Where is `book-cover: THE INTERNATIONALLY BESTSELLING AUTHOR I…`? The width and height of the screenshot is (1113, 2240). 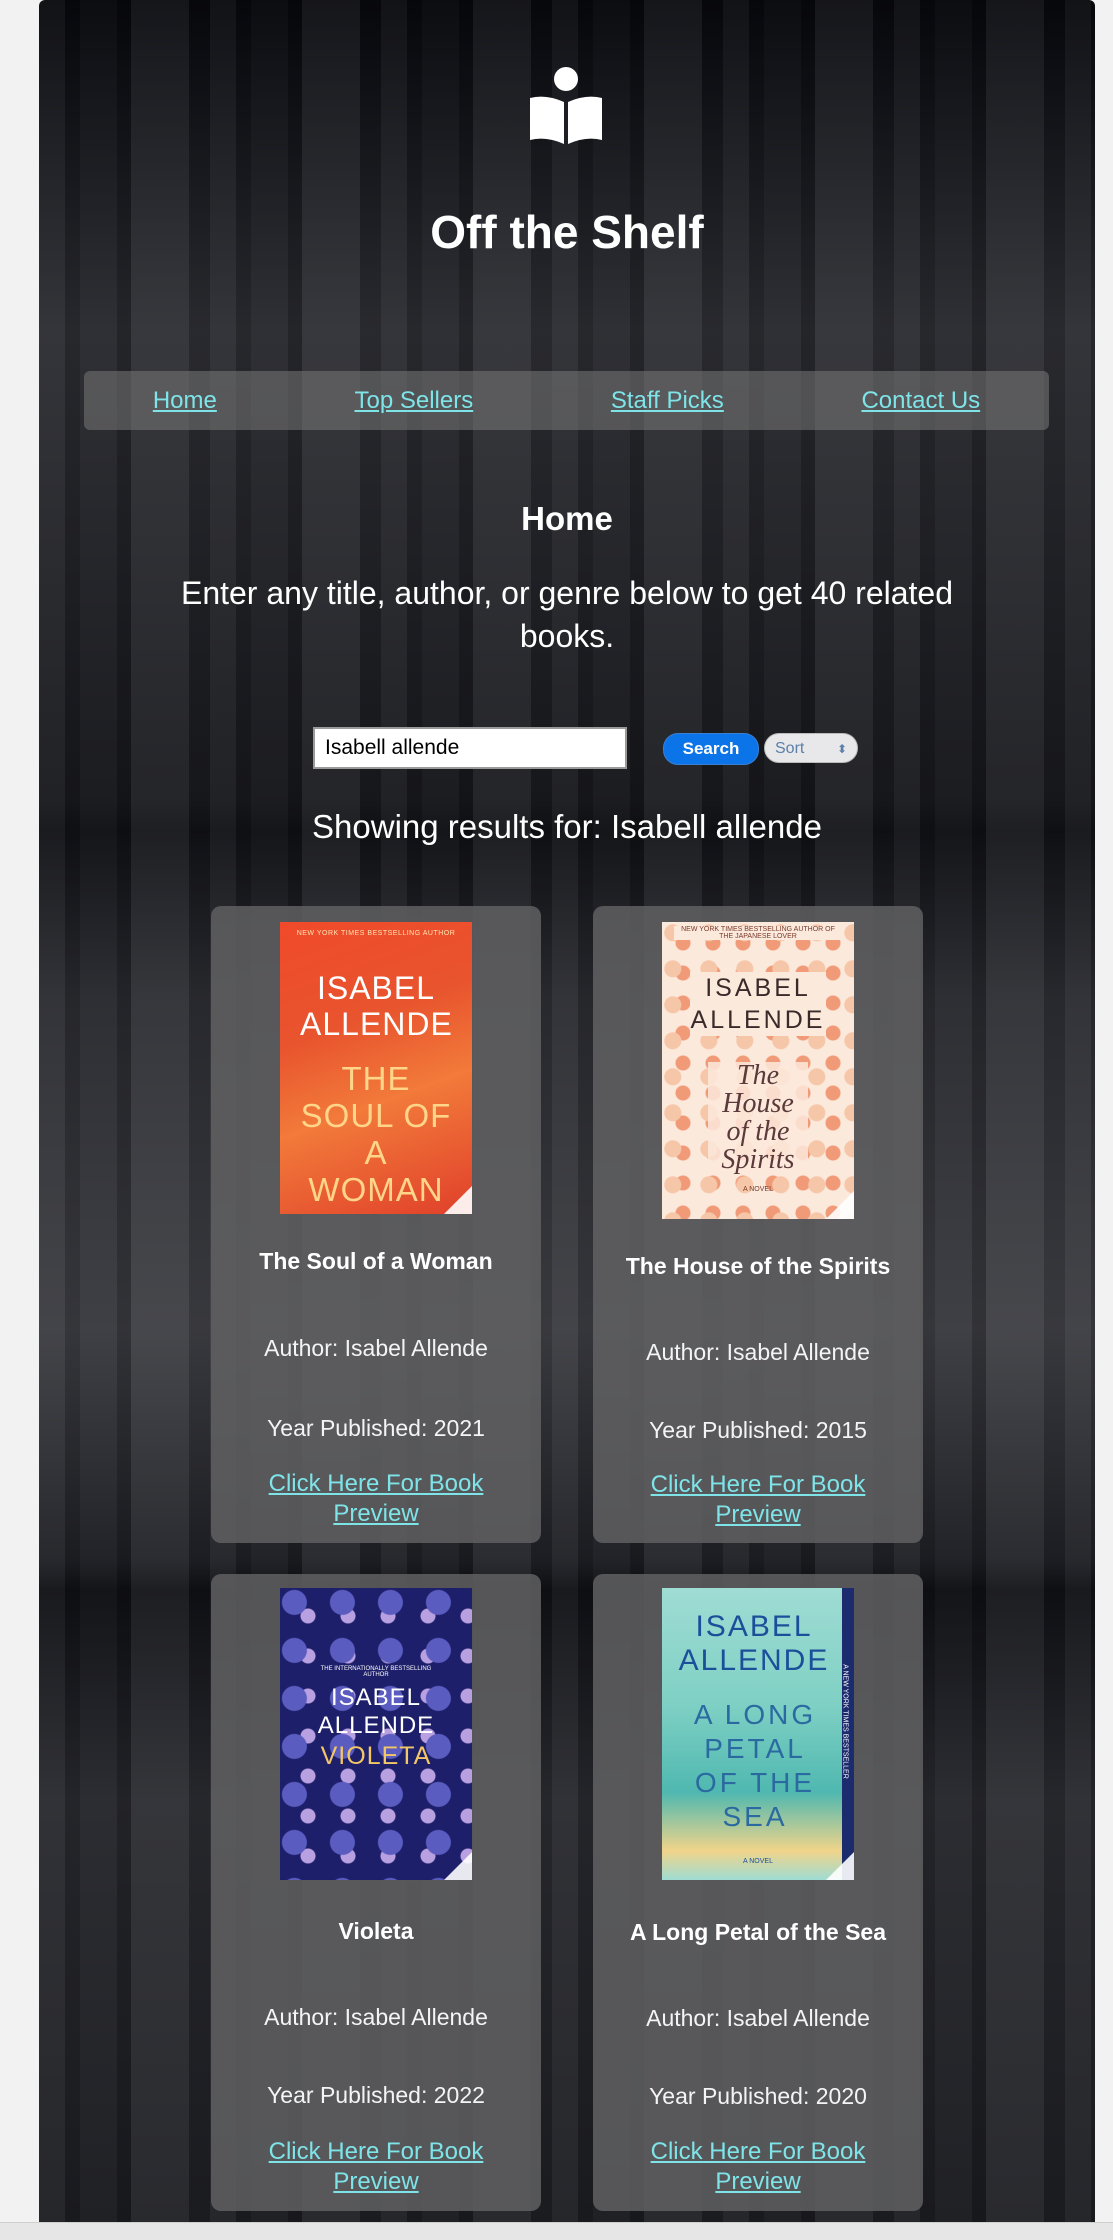 book-cover: THE INTERNATIONALLY BESTSELLING AUTHOR I… is located at coordinates (376, 1734).